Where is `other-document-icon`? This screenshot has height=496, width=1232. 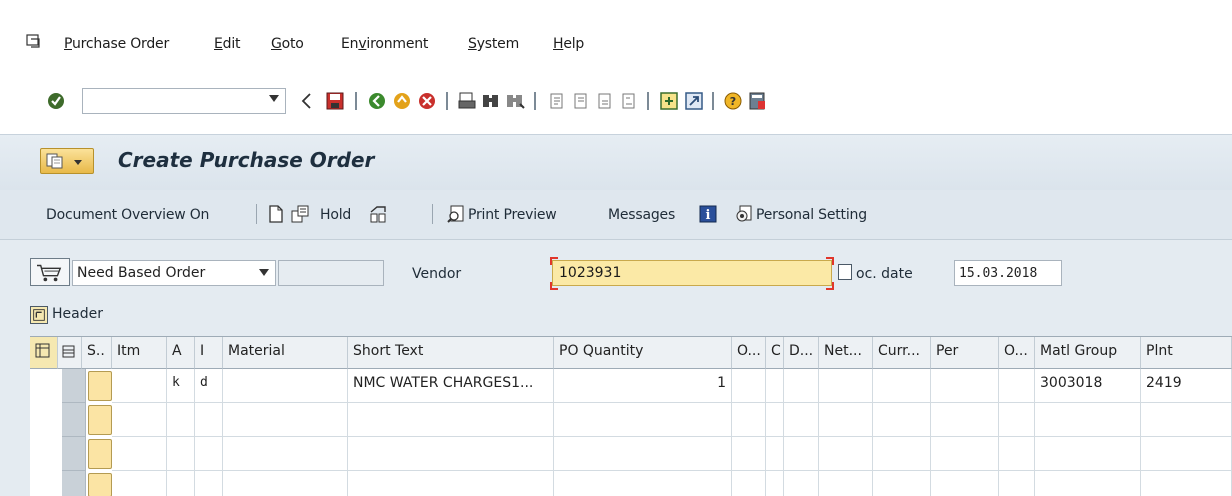 other-document-icon is located at coordinates (300, 214).